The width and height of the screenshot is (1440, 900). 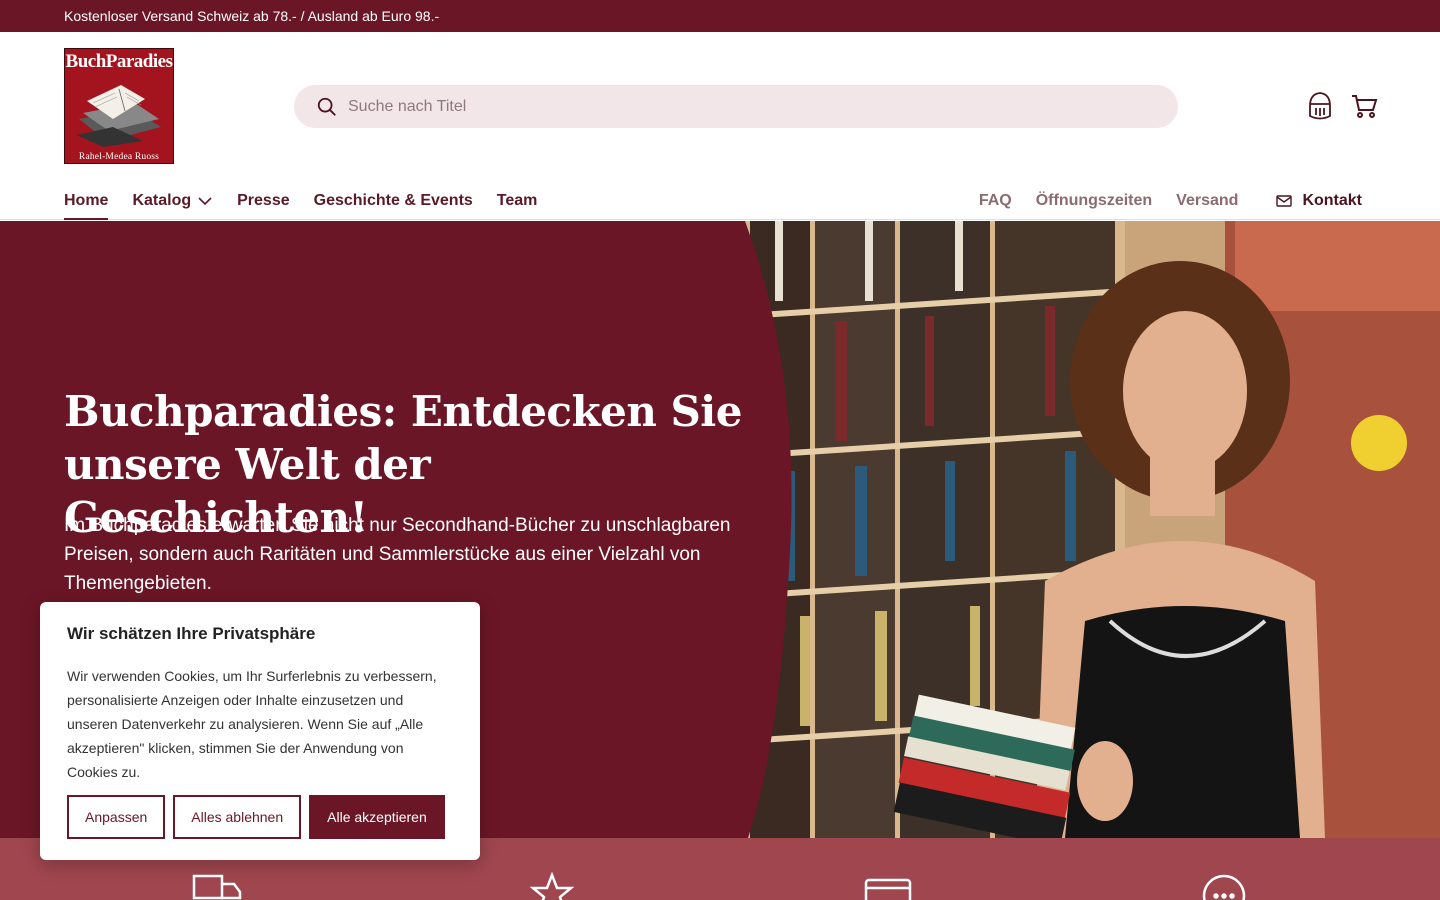 I want to click on cookie-customize-button: Anpassen, so click(x=116, y=817).